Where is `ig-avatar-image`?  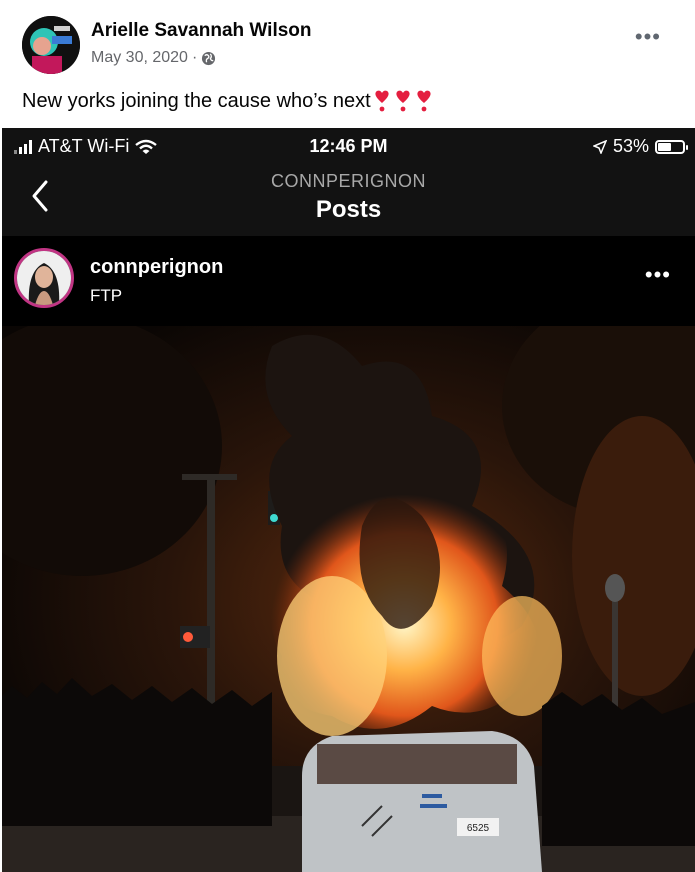
ig-avatar-image is located at coordinates (44, 278).